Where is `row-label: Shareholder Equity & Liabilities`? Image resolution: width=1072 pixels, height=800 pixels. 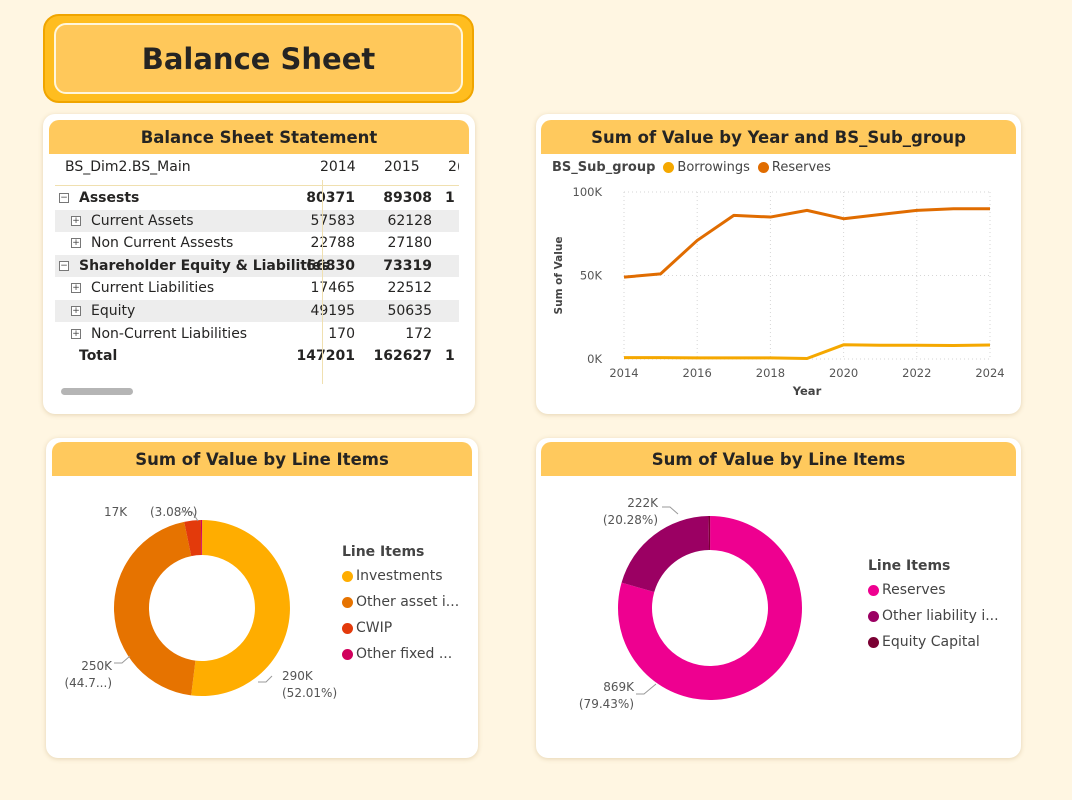 row-label: Shareholder Equity & Liabilities is located at coordinates (204, 265).